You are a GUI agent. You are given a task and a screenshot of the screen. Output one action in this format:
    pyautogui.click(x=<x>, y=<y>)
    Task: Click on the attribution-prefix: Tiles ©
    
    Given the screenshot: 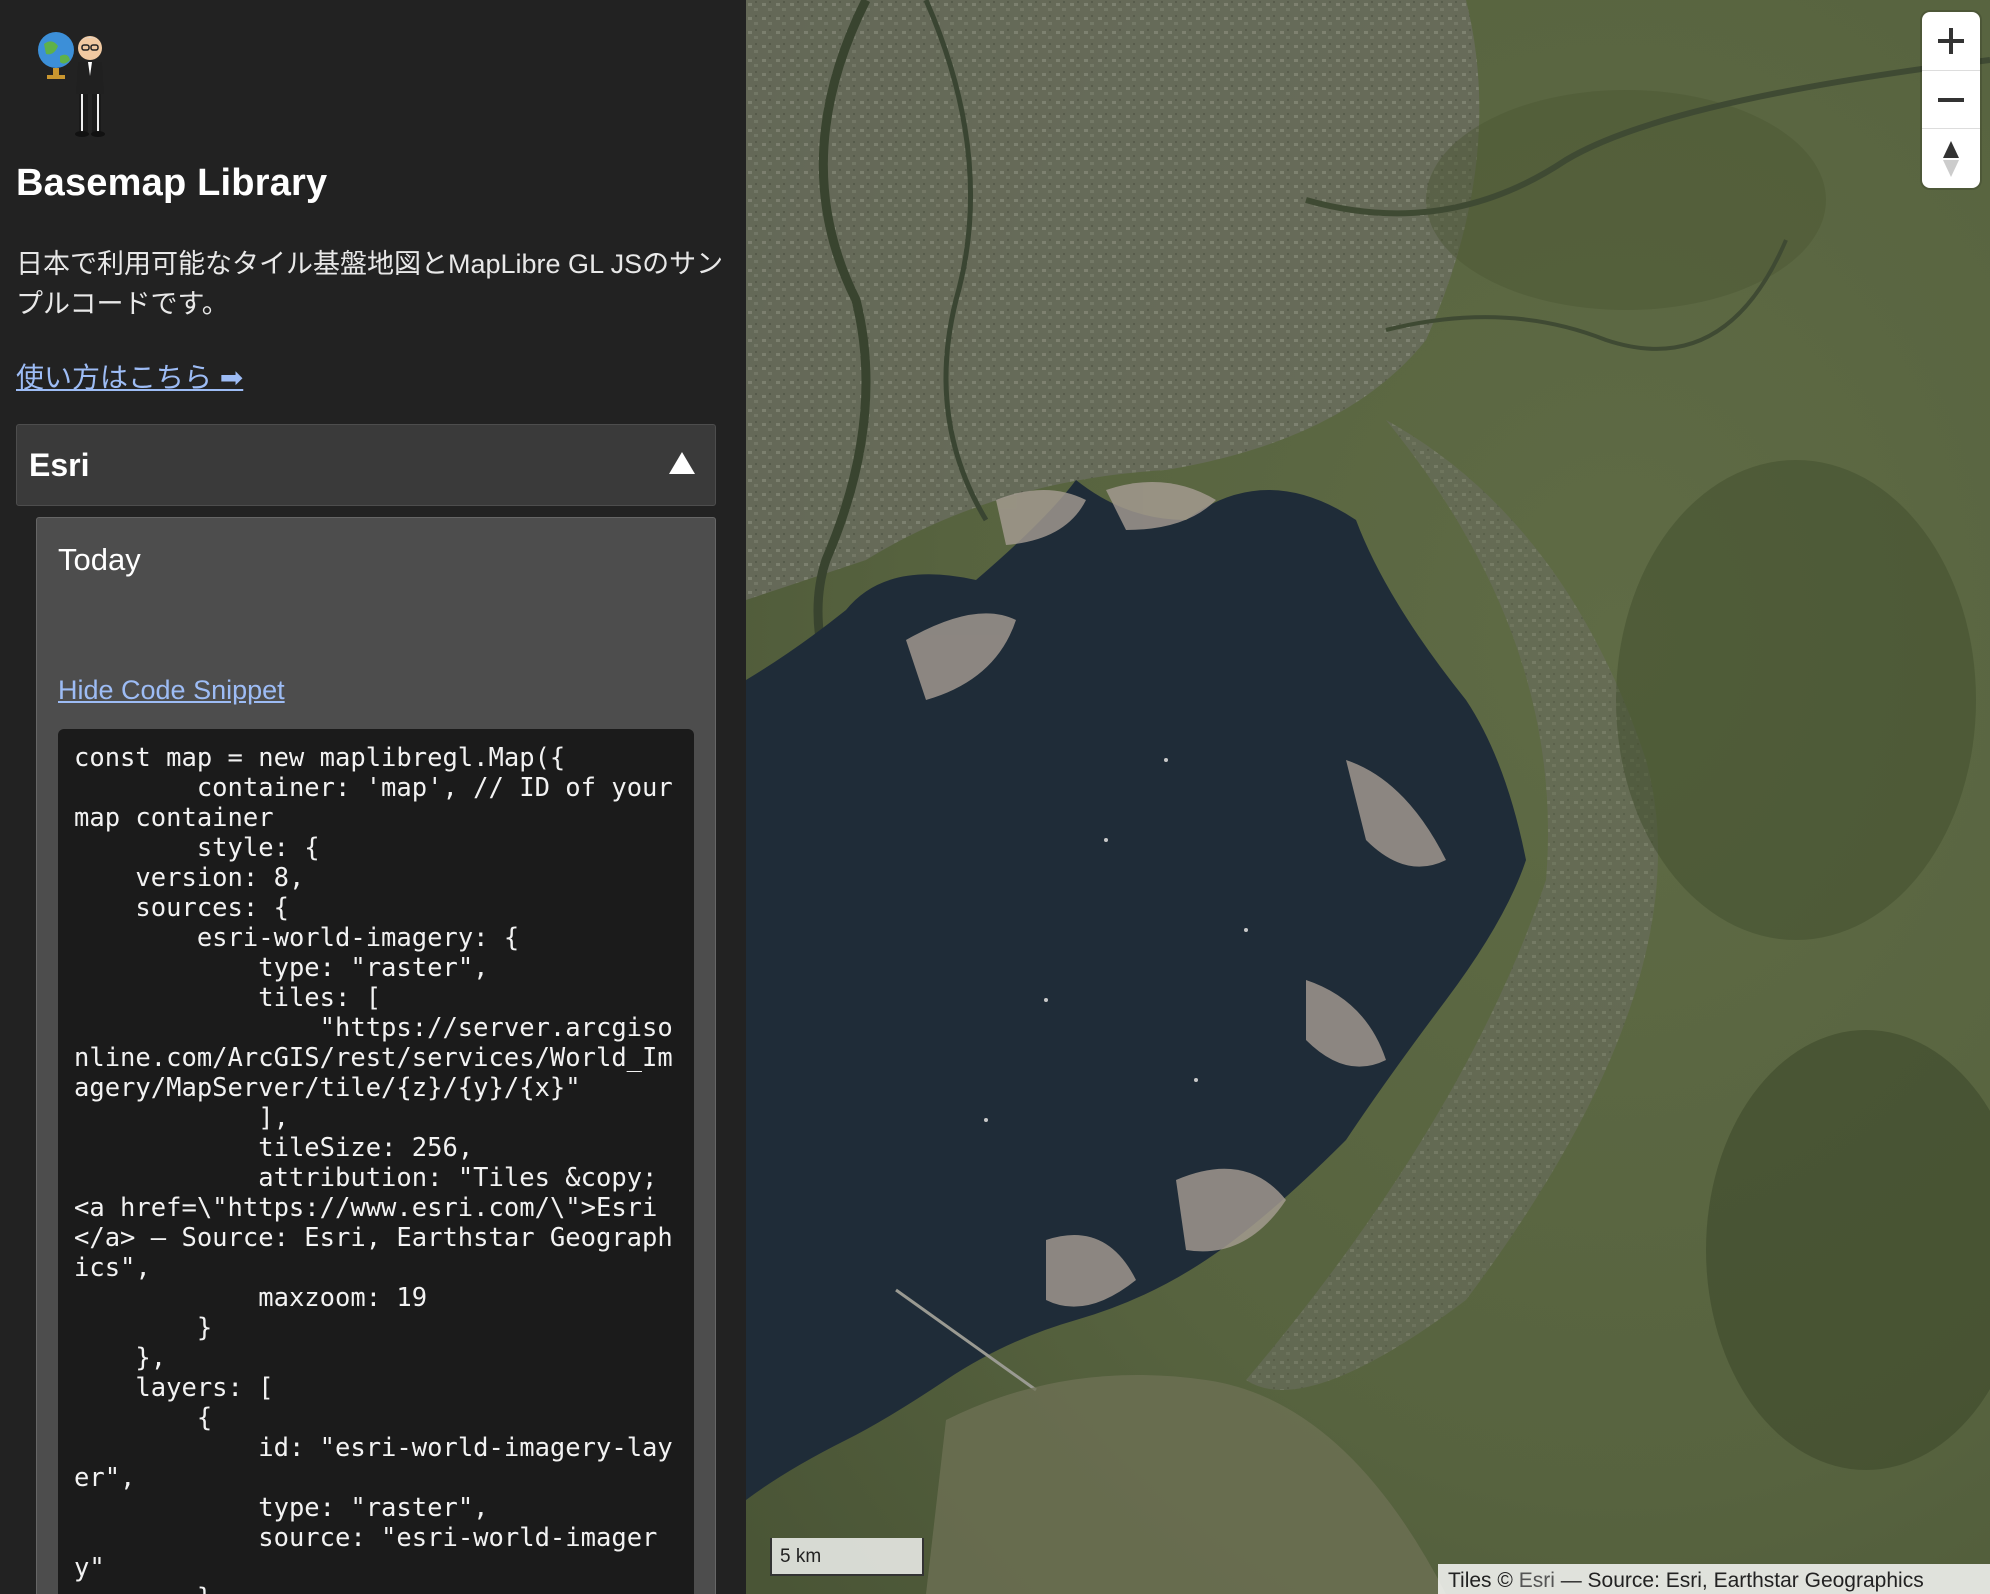 What is the action you would take?
    pyautogui.click(x=1483, y=1580)
    